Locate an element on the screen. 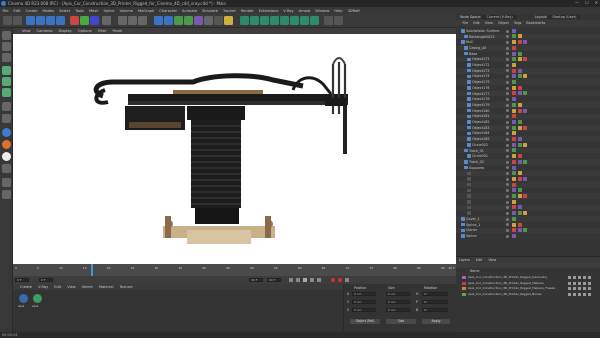 The width and height of the screenshot is (600, 338). polygons-mode-icon is located at coordinates (6, 92).